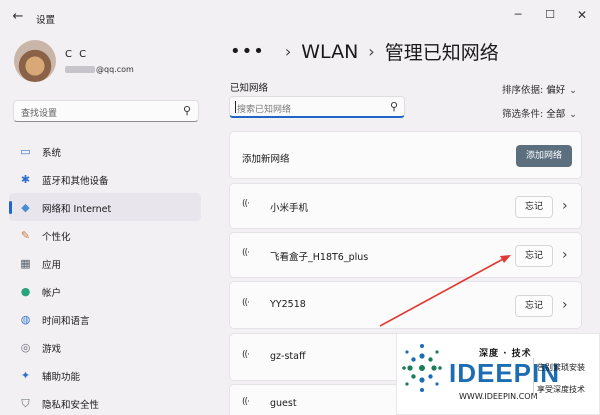 Image resolution: width=600 pixels, height=415 pixels. I want to click on sidebar-item-label: 蓝牙和其他设备, so click(75, 181).